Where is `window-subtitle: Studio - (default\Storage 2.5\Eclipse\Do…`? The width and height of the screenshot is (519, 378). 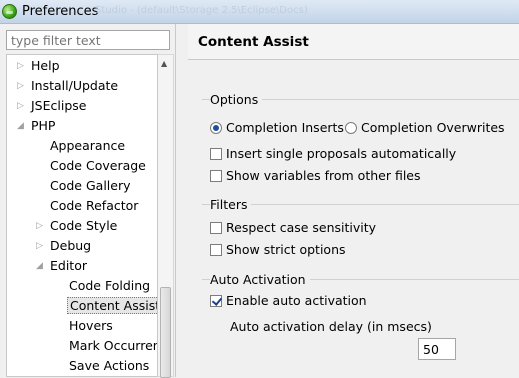
window-subtitle: Studio - (default\Storage 2.5\Eclipse\Do… is located at coordinates (201, 10).